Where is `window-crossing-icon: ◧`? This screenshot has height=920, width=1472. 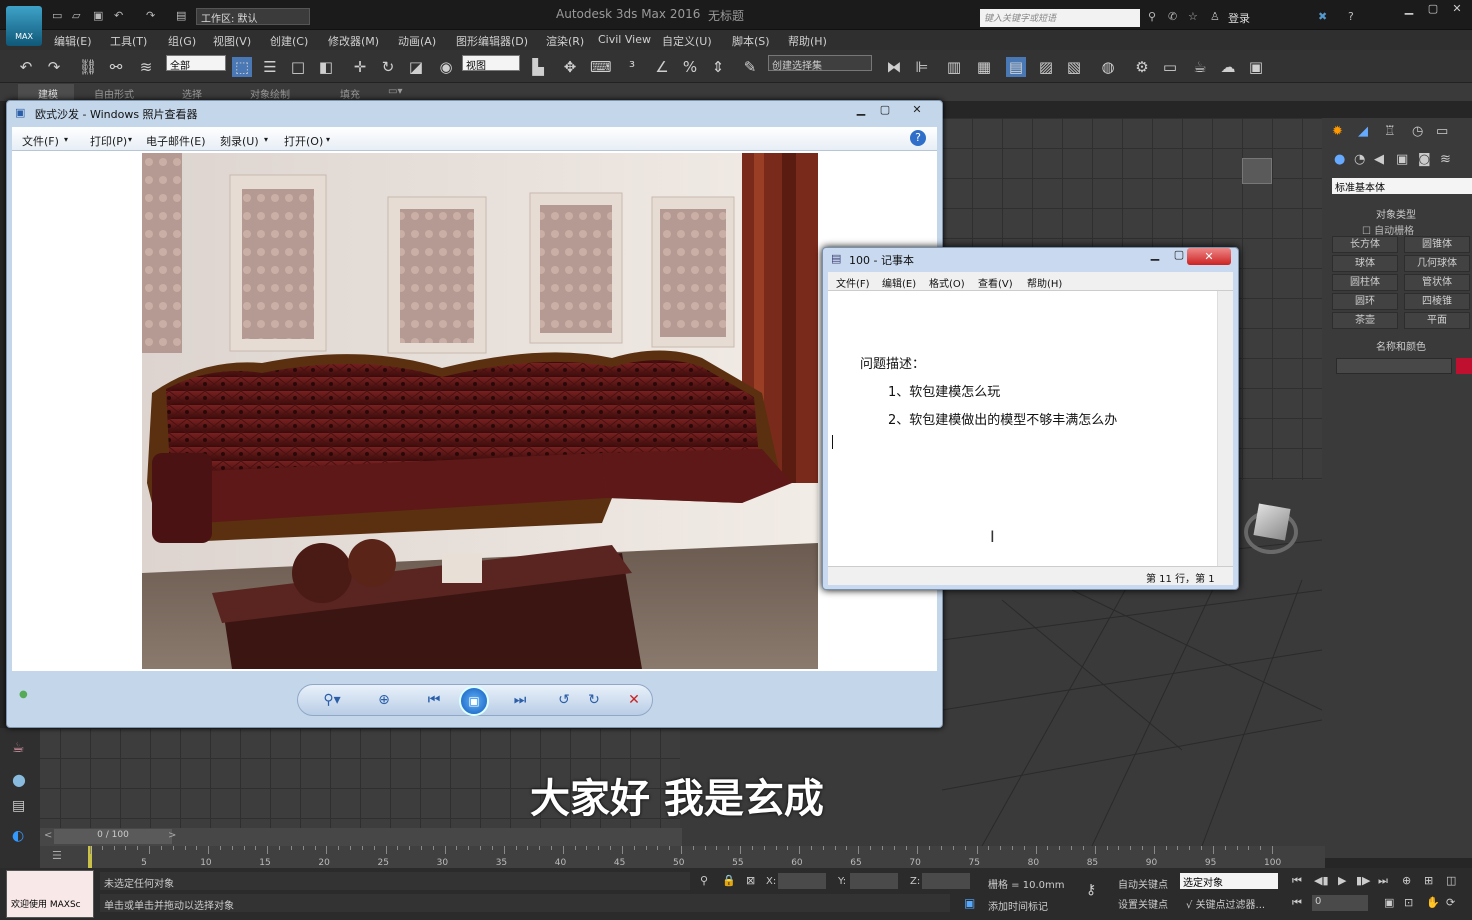
window-crossing-icon: ◧ is located at coordinates (326, 67).